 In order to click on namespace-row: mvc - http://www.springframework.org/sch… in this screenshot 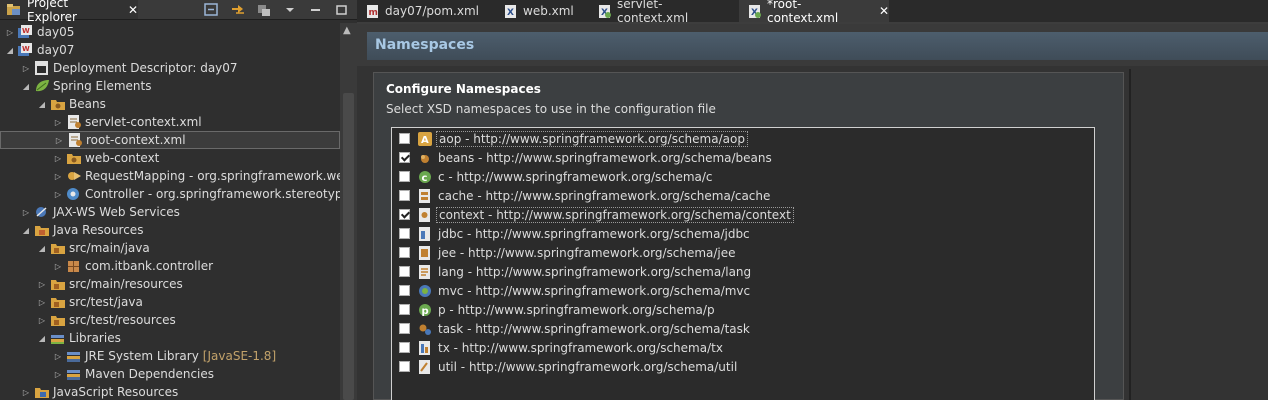, I will do `click(746, 290)`.